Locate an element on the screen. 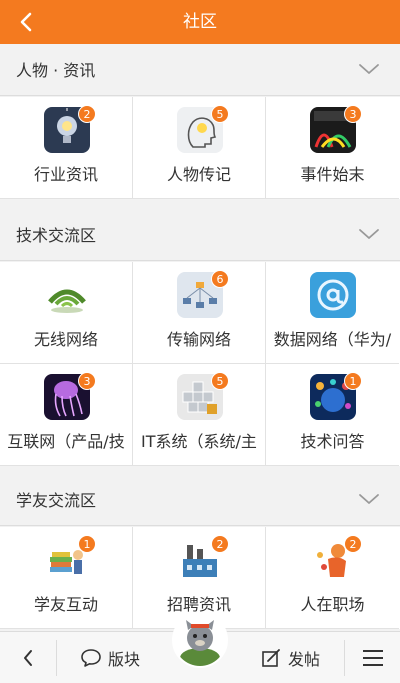 This screenshot has width=400, height=683. avatar is located at coordinates (200, 640).